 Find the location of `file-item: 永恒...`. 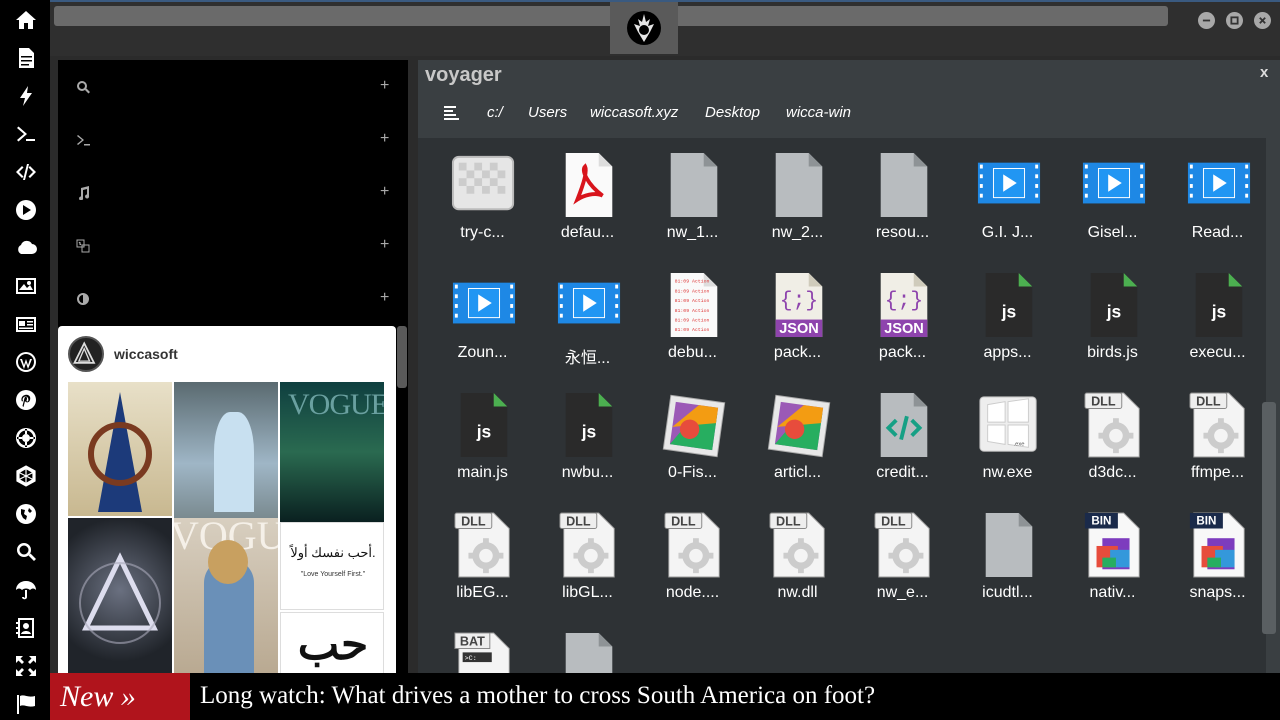

file-item: 永恒... is located at coordinates (587, 313).